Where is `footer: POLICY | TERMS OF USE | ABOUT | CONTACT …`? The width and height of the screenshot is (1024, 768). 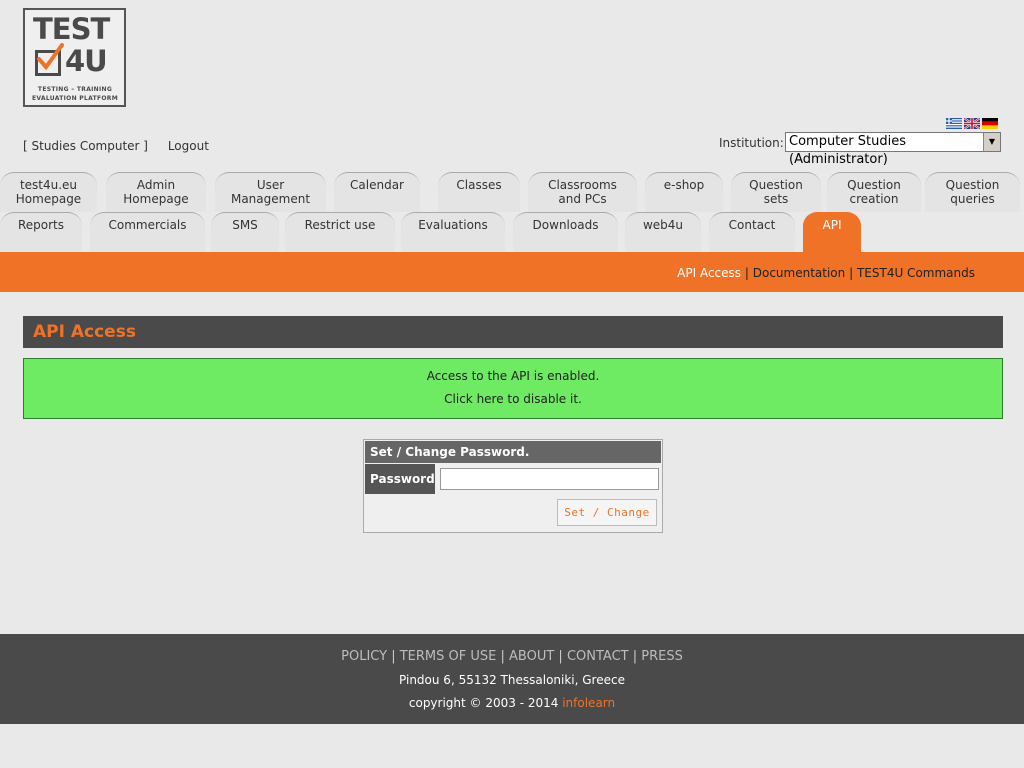 footer: POLICY | TERMS OF USE | ABOUT | CONTACT … is located at coordinates (512, 679).